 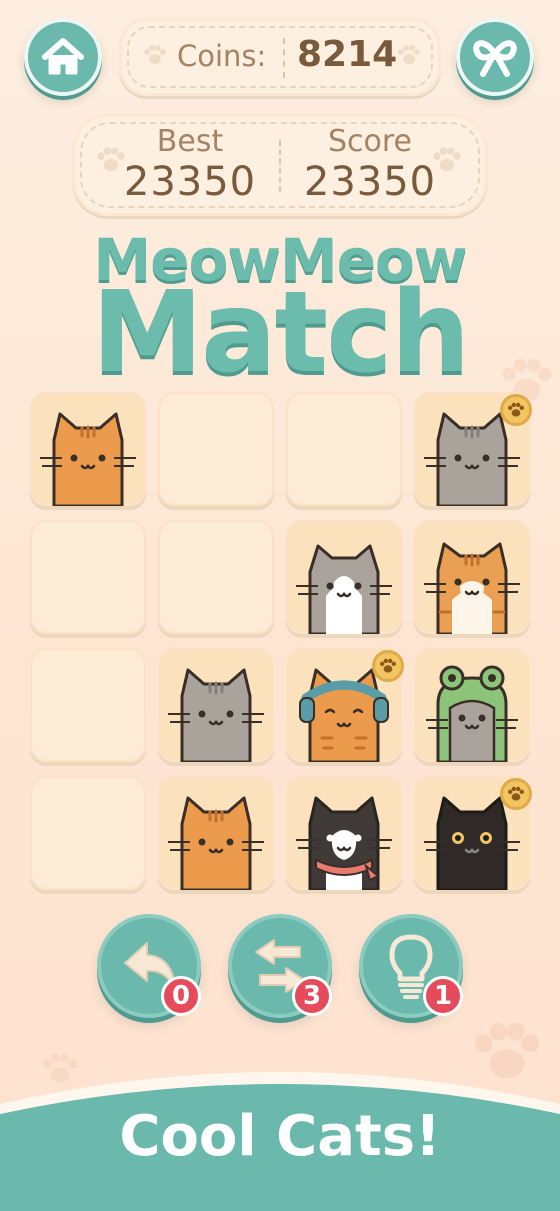 What do you see at coordinates (312, 996) in the screenshot?
I see `shuffle-count-badge: 3` at bounding box center [312, 996].